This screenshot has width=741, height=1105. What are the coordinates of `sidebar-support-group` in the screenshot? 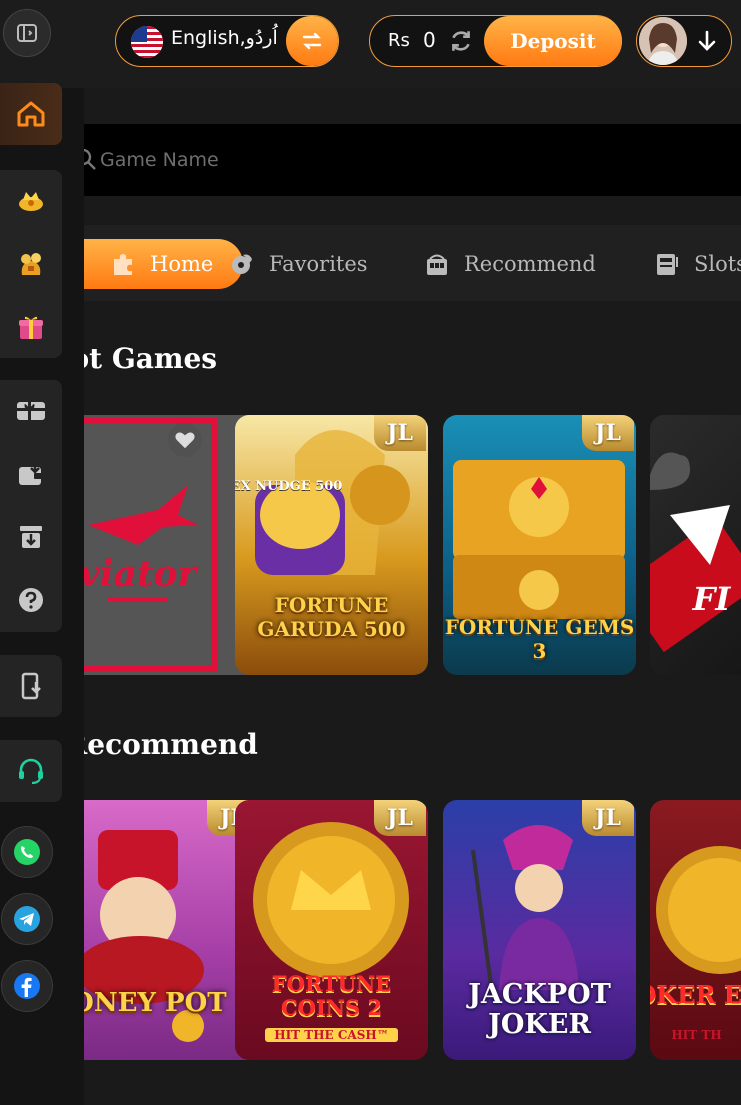 It's located at (31, 771).